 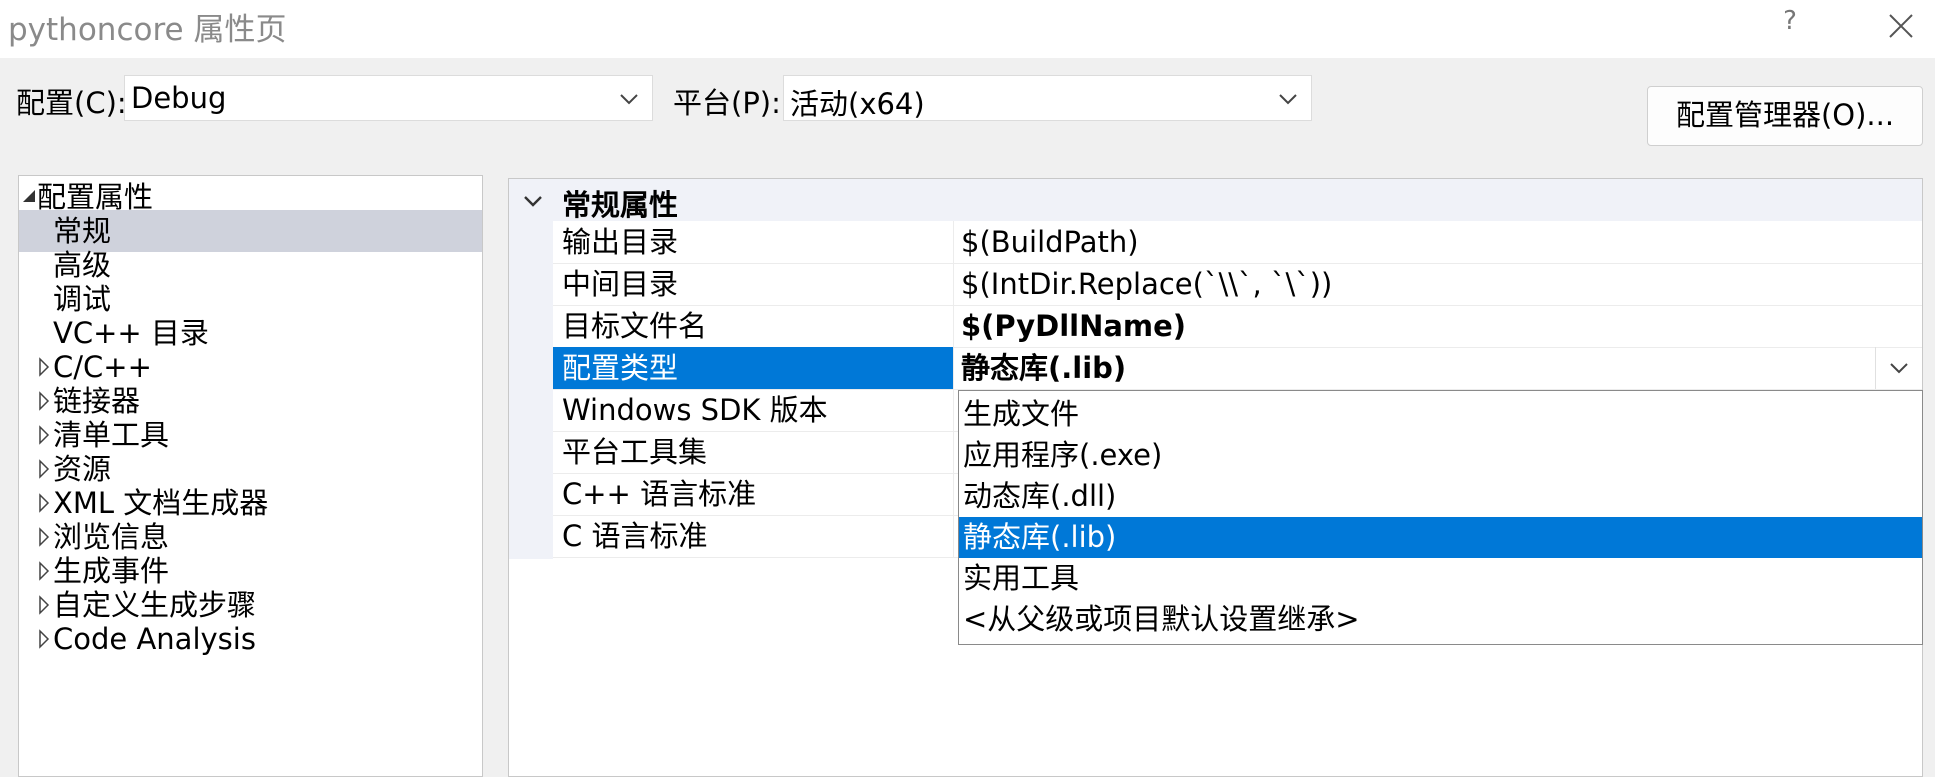 What do you see at coordinates (1440, 496) in the screenshot?
I see `dropdown-option-dynamic-library: 动态库(.dll)` at bounding box center [1440, 496].